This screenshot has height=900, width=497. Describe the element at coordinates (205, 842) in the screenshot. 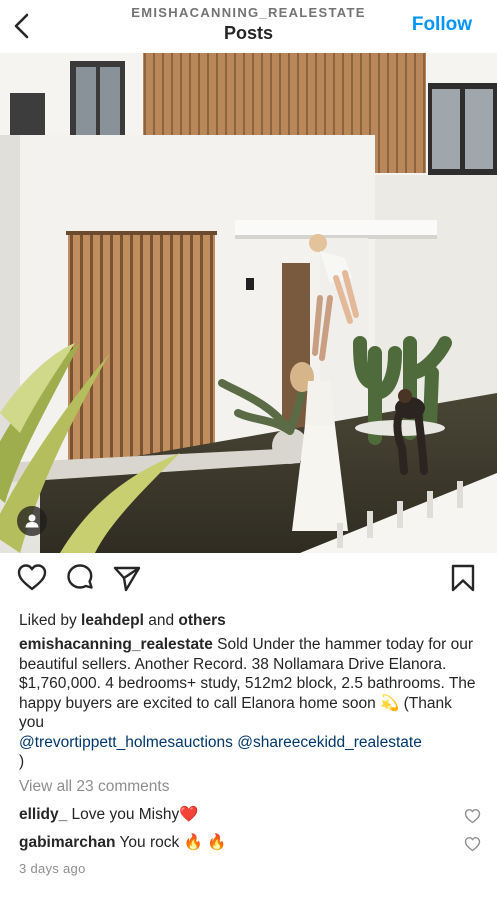

I see `comment-emoji: 🔥 🔥` at that location.